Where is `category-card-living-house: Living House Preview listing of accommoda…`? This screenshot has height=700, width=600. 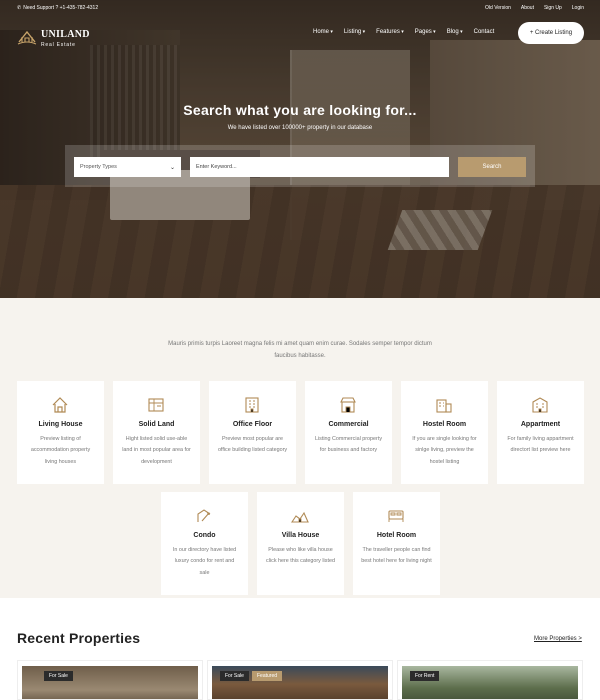 category-card-living-house: Living House Preview listing of accommoda… is located at coordinates (60, 432).